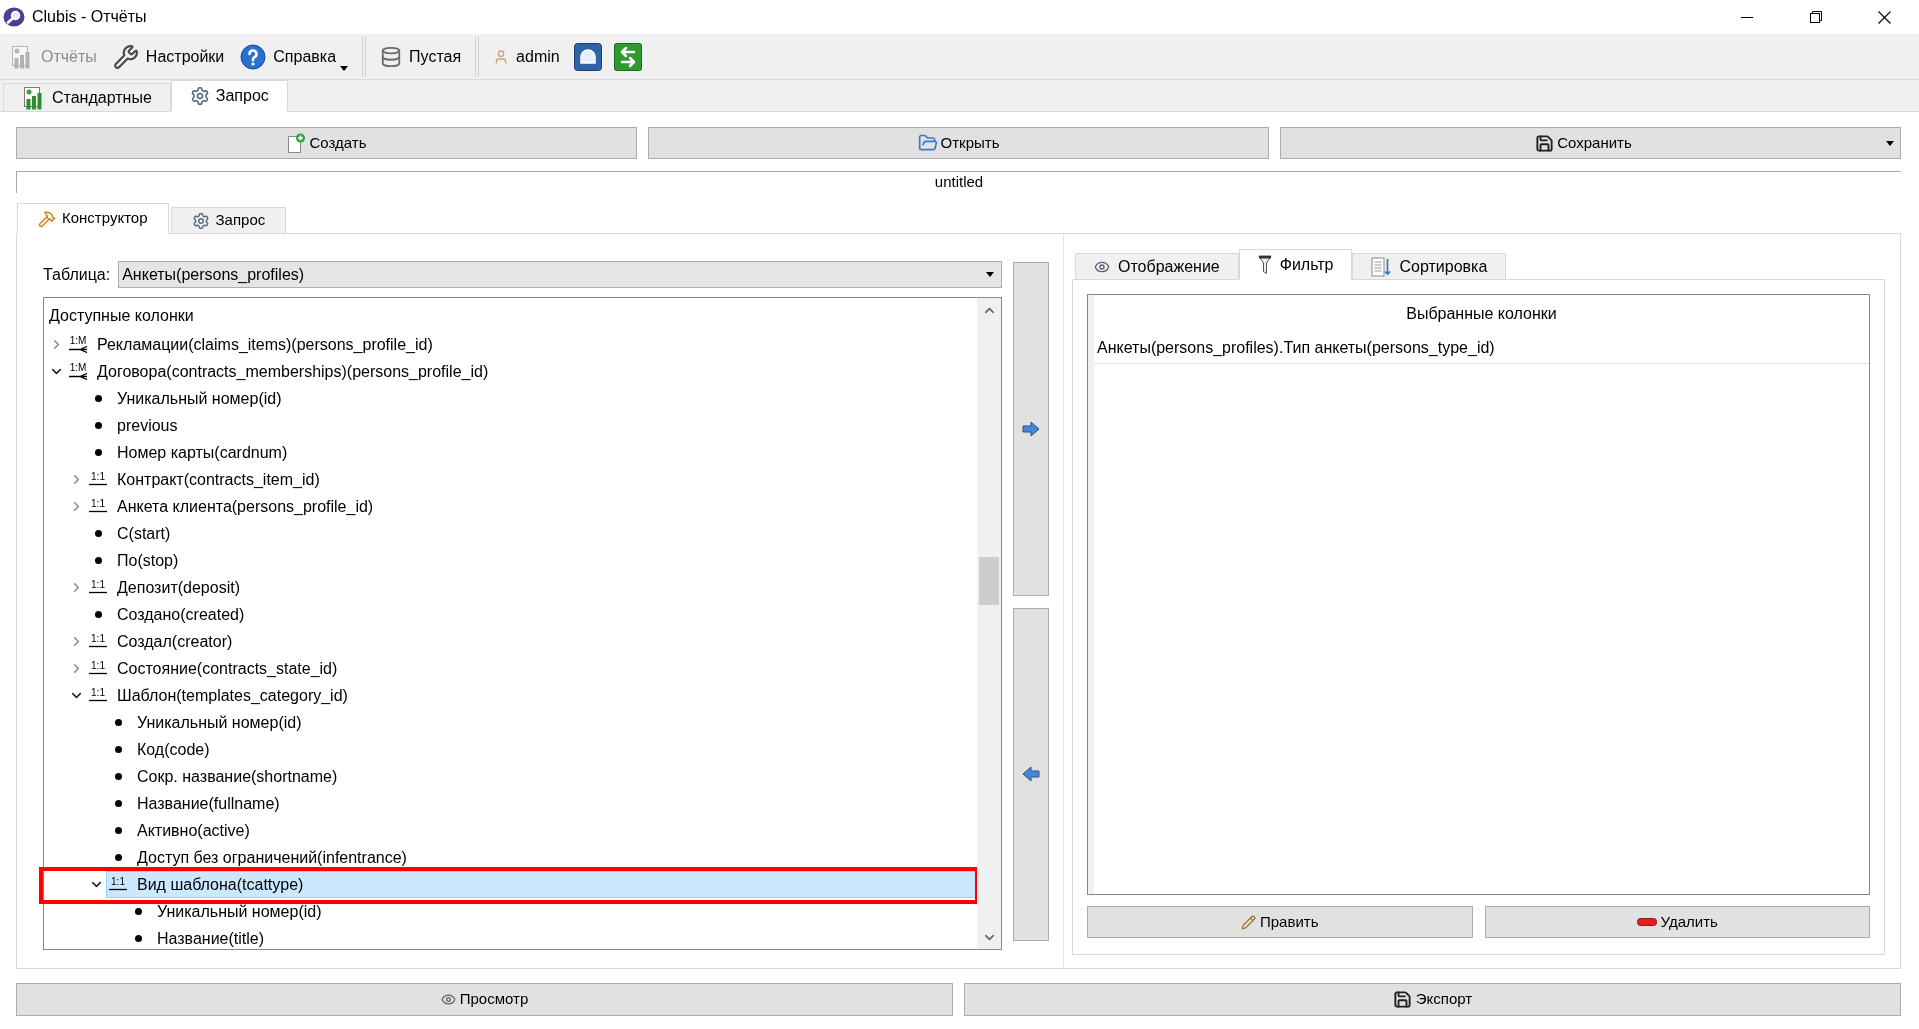  I want to click on tree-item: 1:M Договора(contracts_memberships)(persons_profile_id), so click(521, 371).